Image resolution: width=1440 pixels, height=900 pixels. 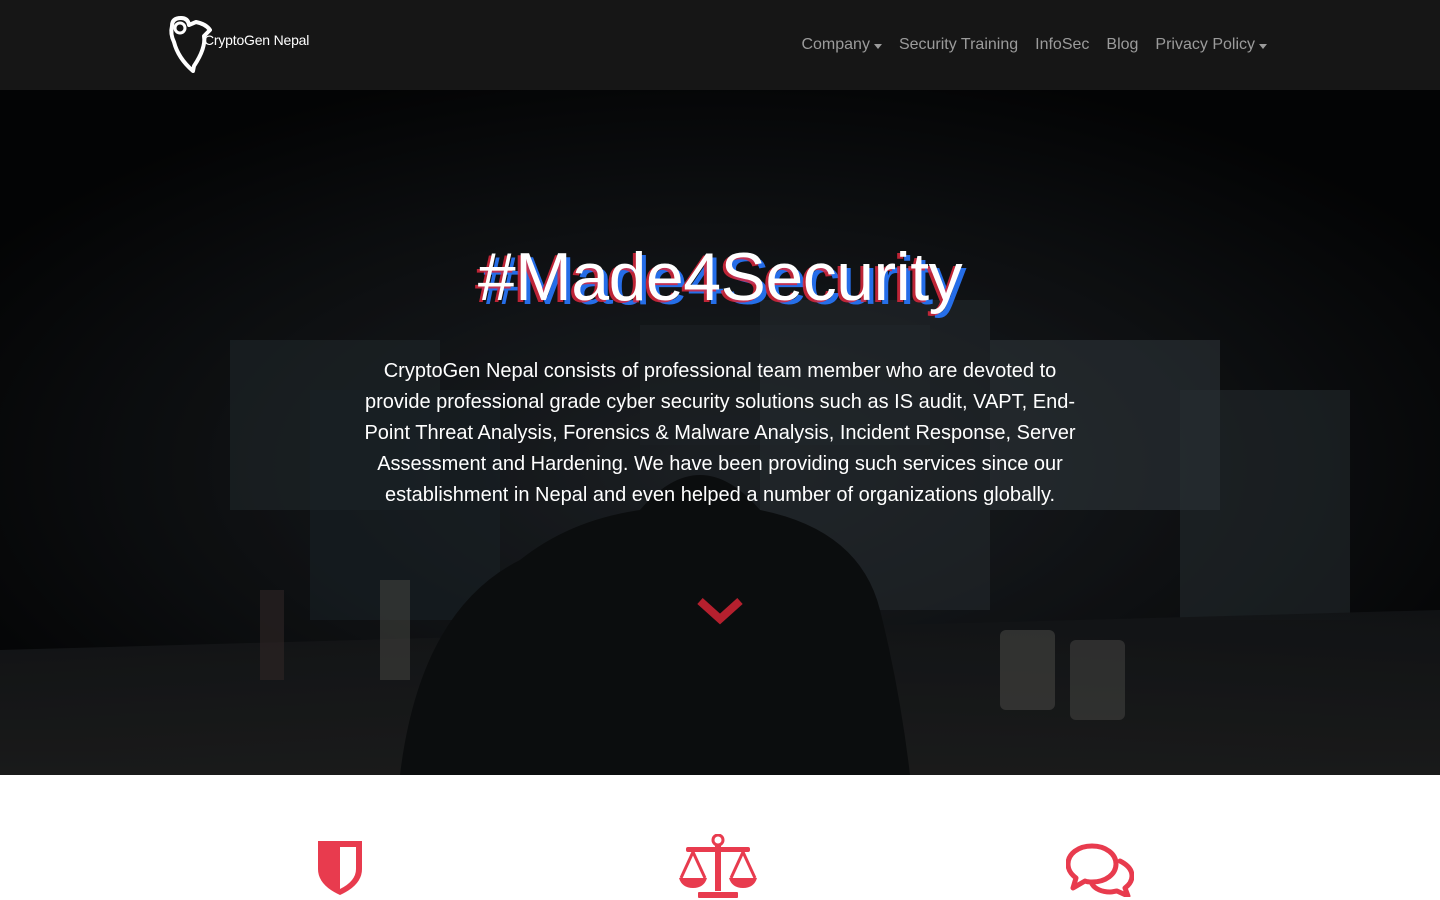 I want to click on brand-link: CryptoGen Nepal, so click(x=246, y=45).